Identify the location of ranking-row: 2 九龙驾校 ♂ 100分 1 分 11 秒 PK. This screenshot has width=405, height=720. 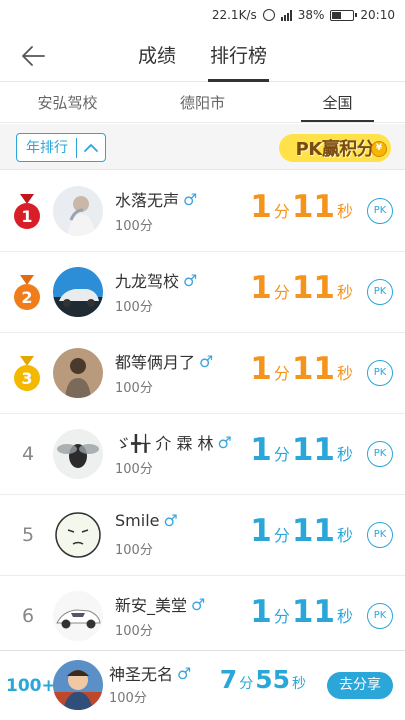
(202, 292).